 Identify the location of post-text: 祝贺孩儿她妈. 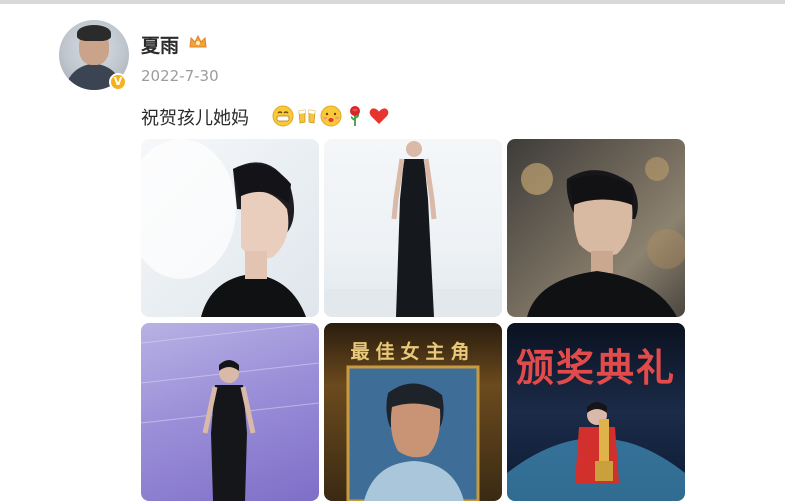
(195, 118).